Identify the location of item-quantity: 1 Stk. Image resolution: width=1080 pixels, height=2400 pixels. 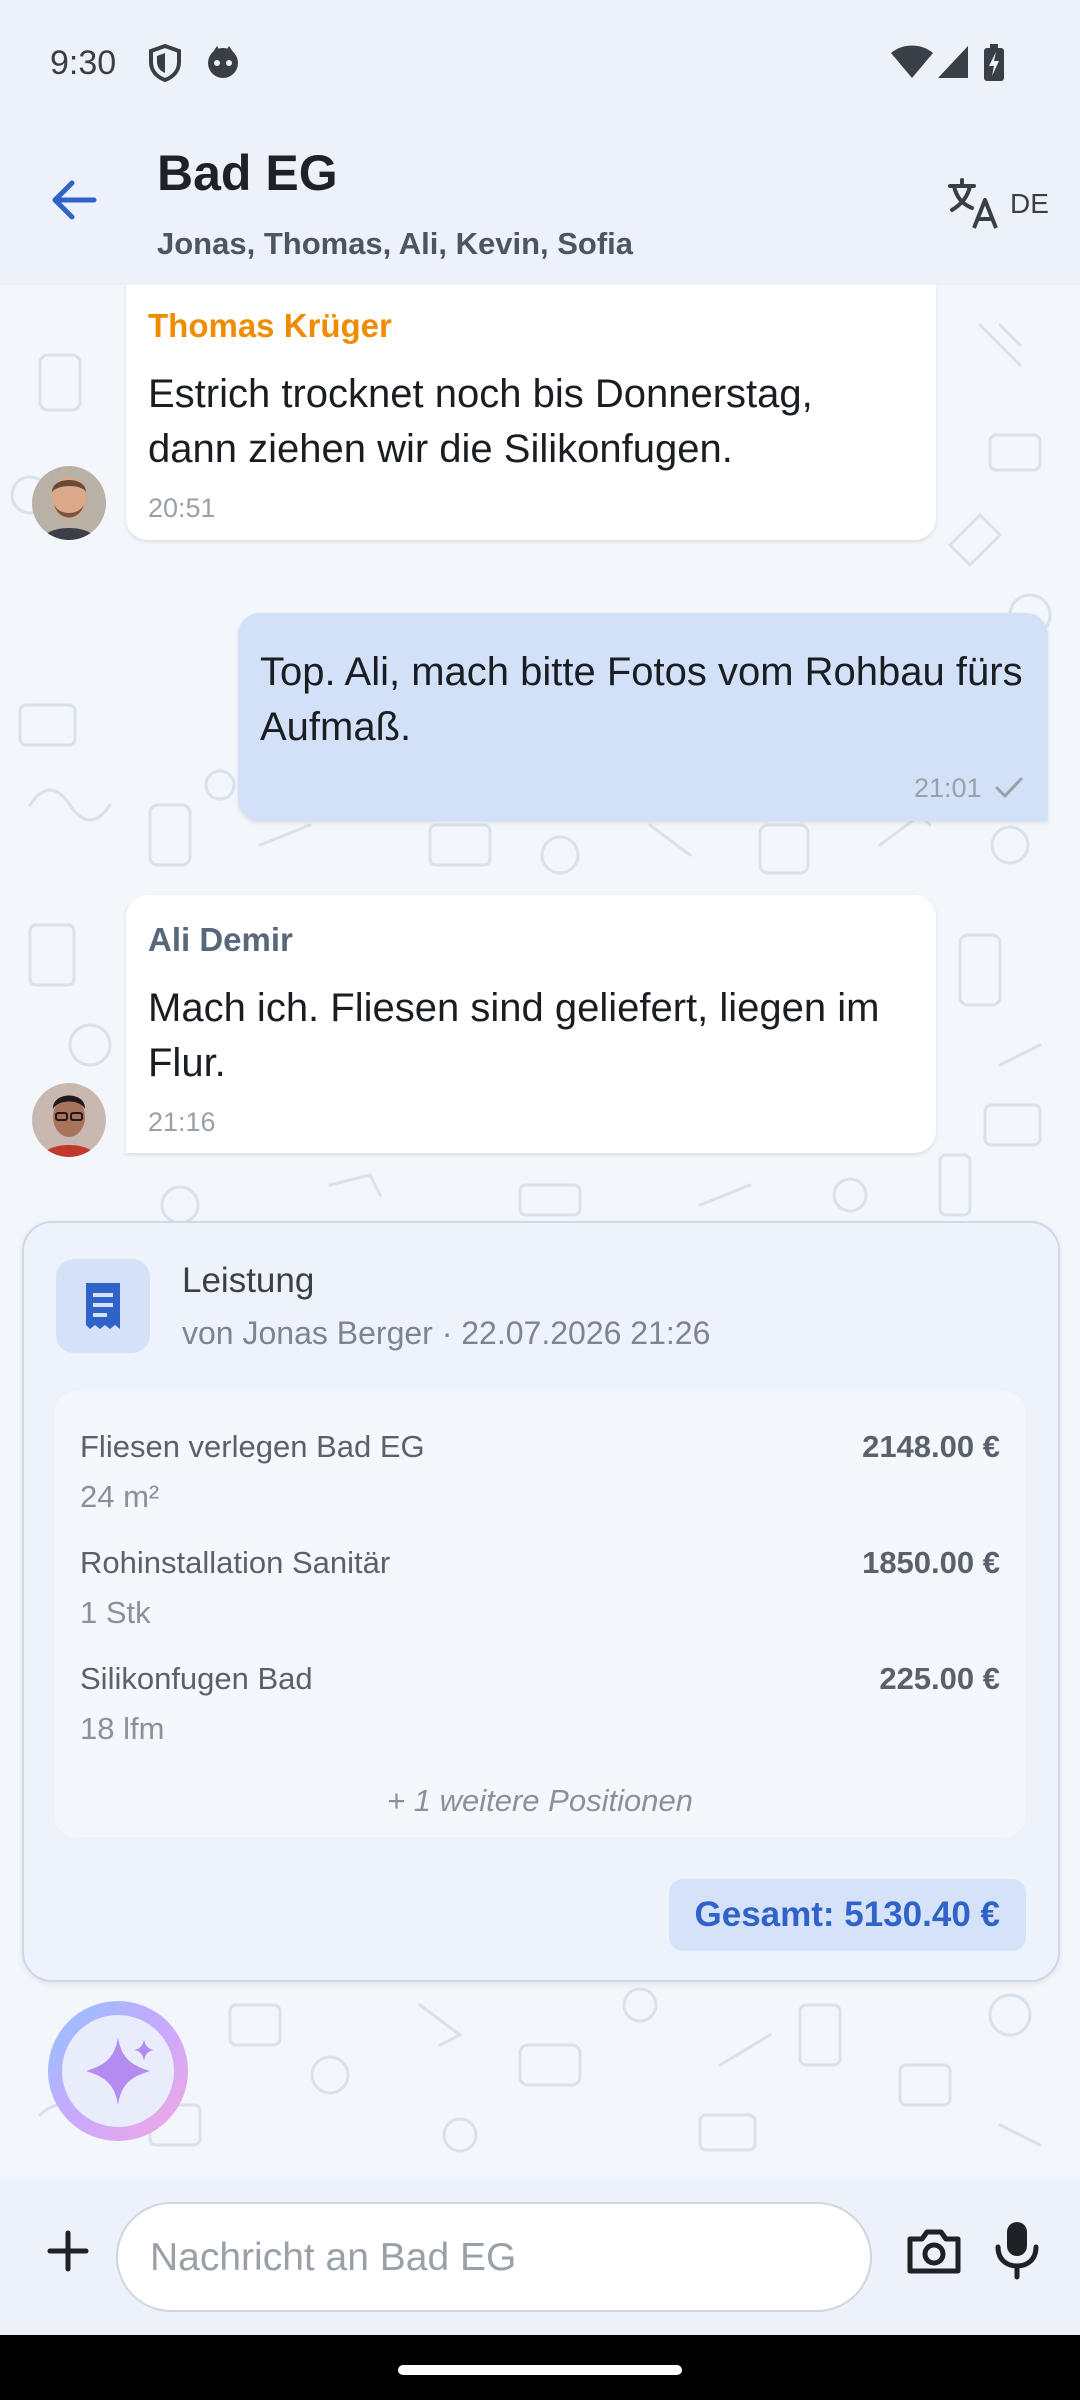
(115, 1612).